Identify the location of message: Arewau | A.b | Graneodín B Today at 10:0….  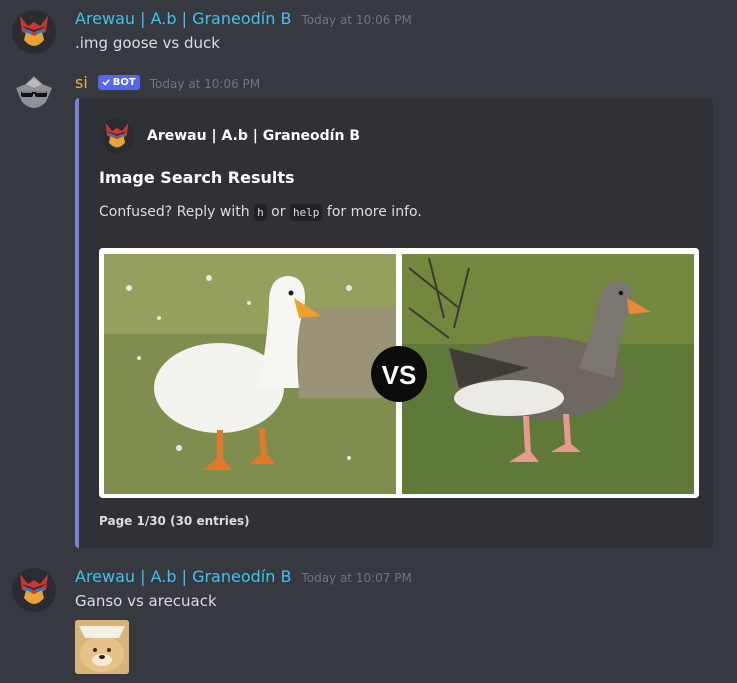
(368, 30).